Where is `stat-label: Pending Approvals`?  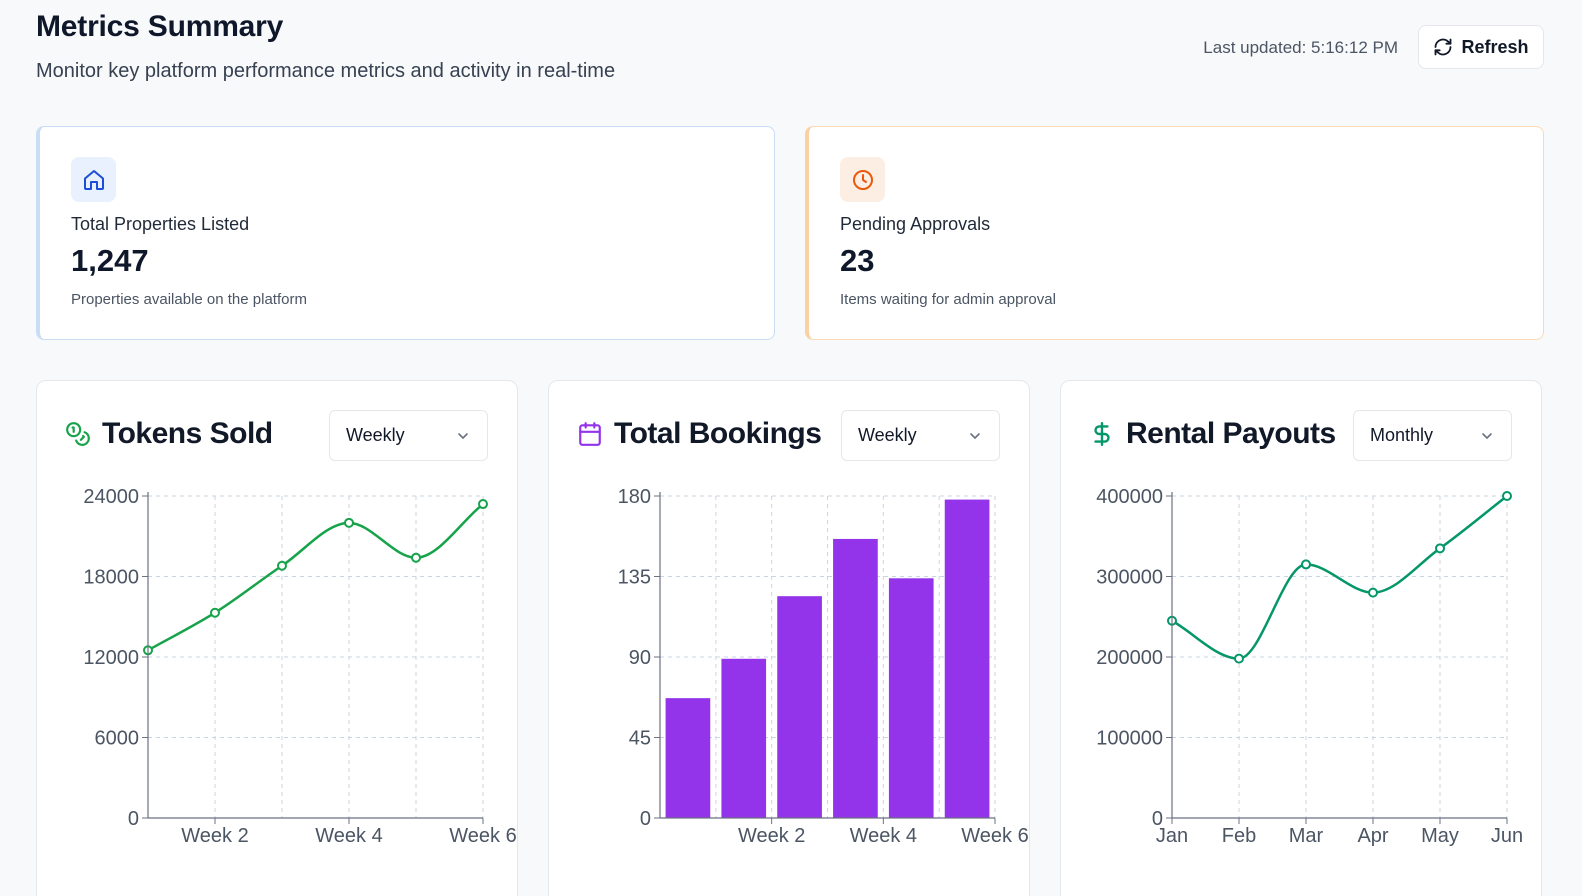
stat-label: Pending Approvals is located at coordinates (915, 224).